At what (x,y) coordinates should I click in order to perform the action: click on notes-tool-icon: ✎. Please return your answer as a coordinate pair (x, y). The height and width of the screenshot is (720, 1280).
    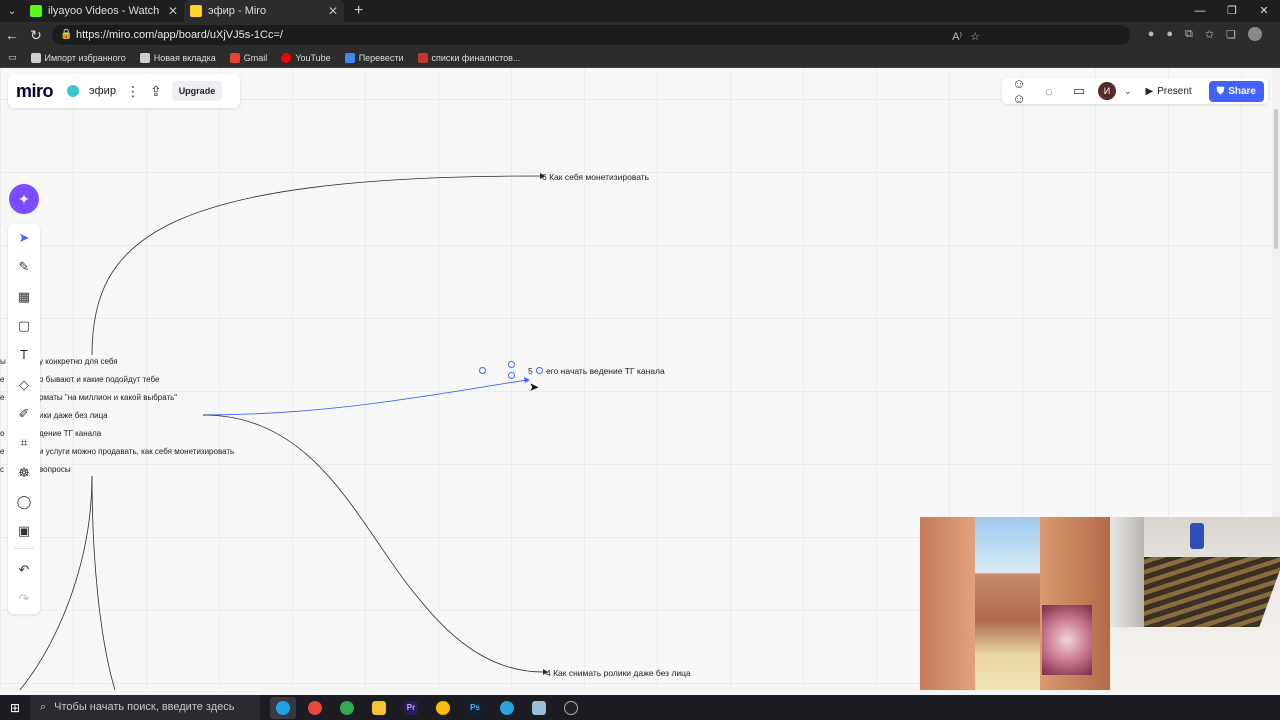
    Looking at the image, I should click on (24, 267).